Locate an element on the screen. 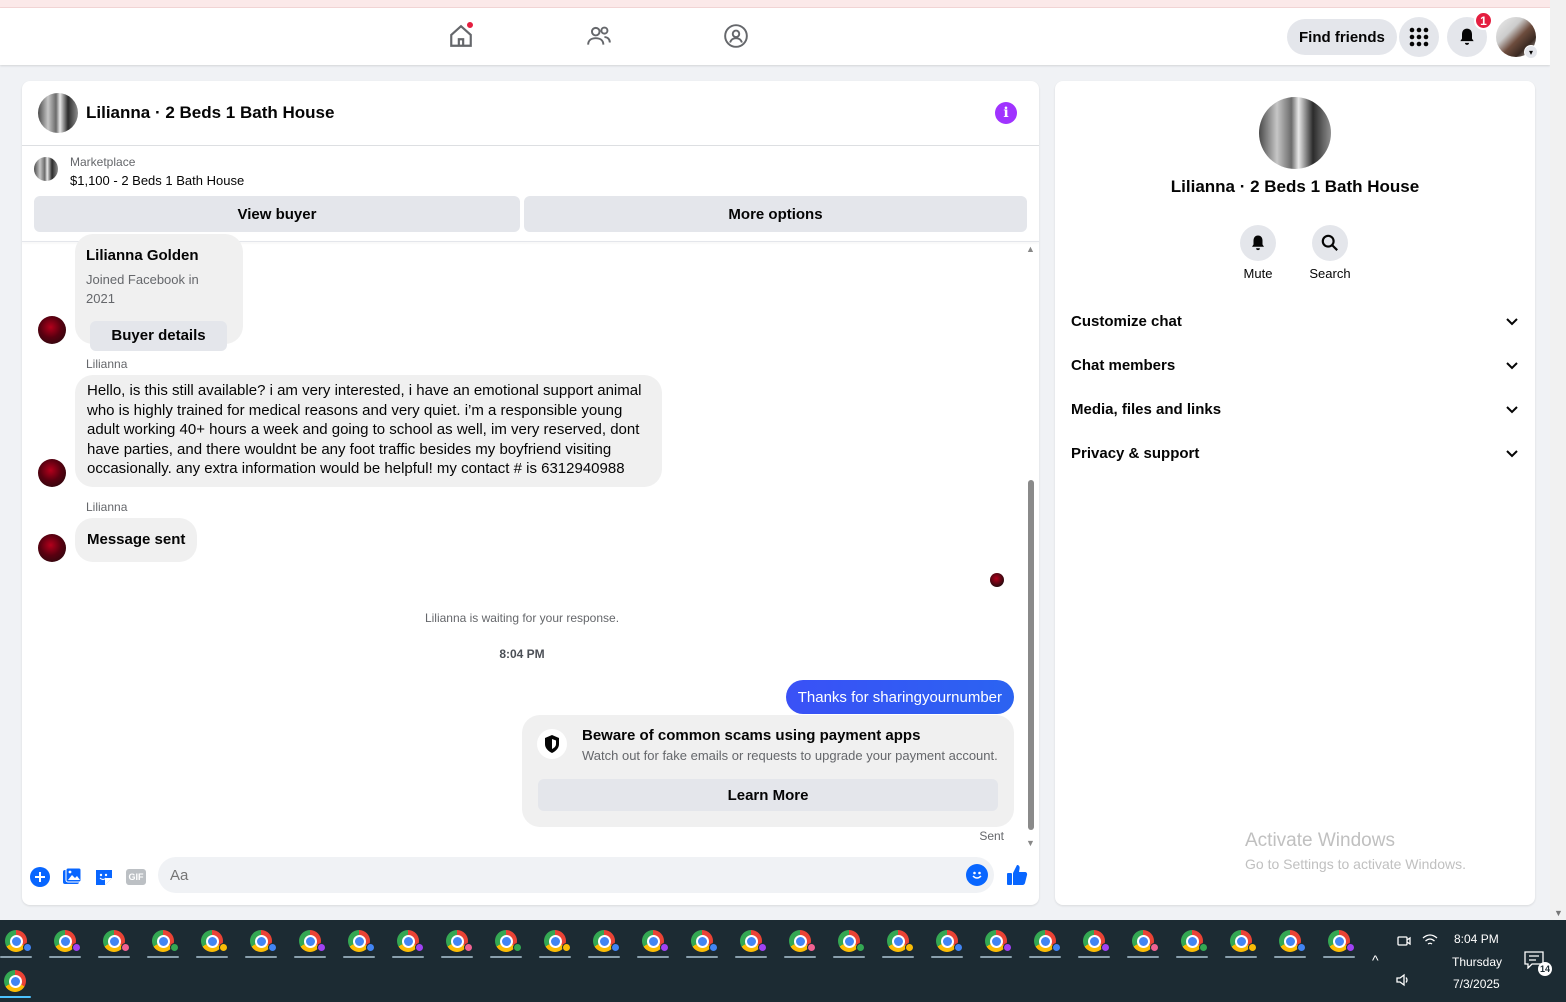  find-friends-button: Find friends is located at coordinates (1342, 37).